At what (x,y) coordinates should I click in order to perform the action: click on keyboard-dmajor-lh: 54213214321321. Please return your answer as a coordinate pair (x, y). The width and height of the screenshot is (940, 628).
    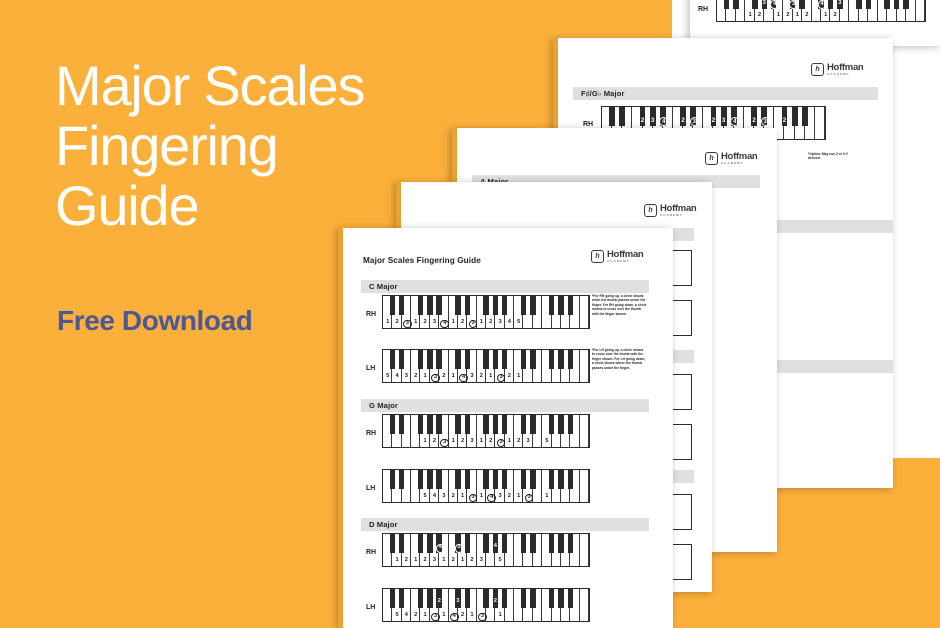
    Looking at the image, I should click on (486, 605).